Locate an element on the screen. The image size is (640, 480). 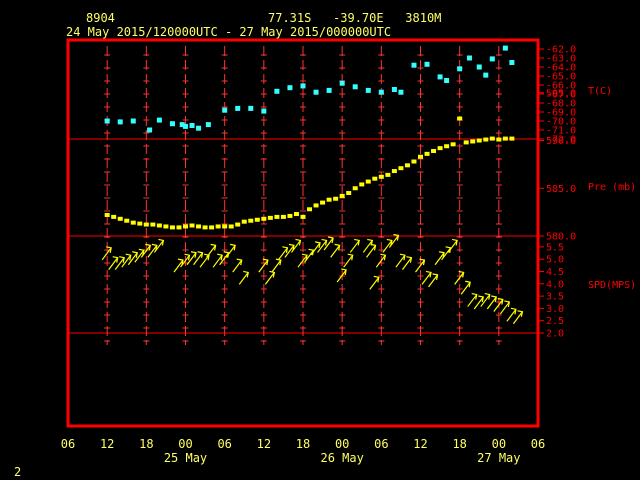
temperature-axis-label: T(C) is located at coordinates (600, 91).